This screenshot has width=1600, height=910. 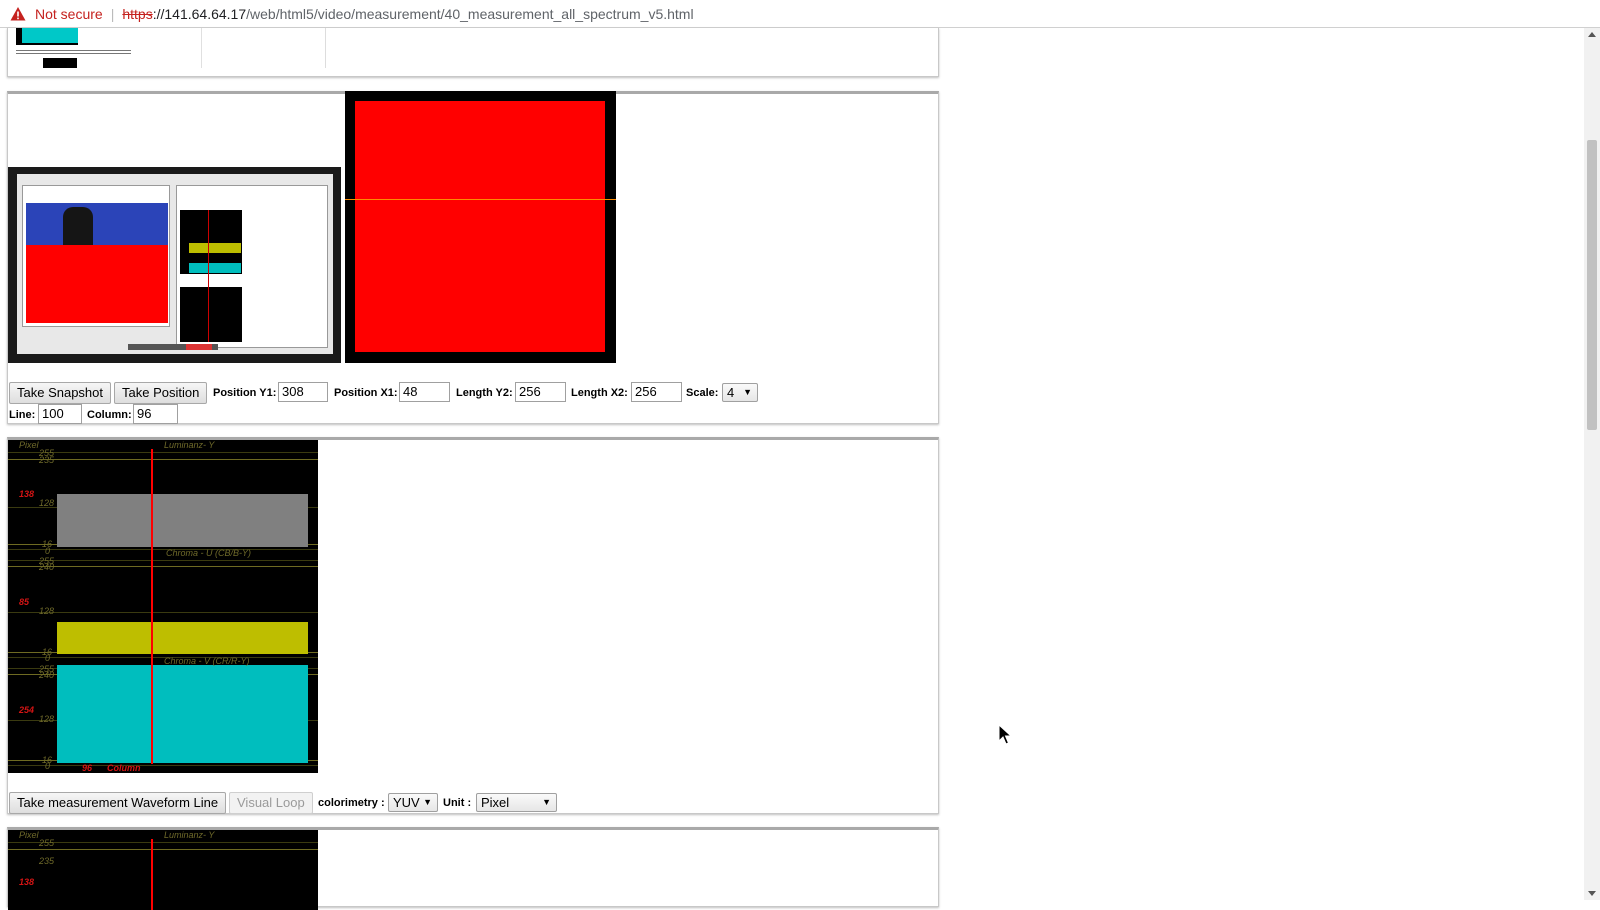 What do you see at coordinates (24, 602) in the screenshot?
I see `u-value: 85` at bounding box center [24, 602].